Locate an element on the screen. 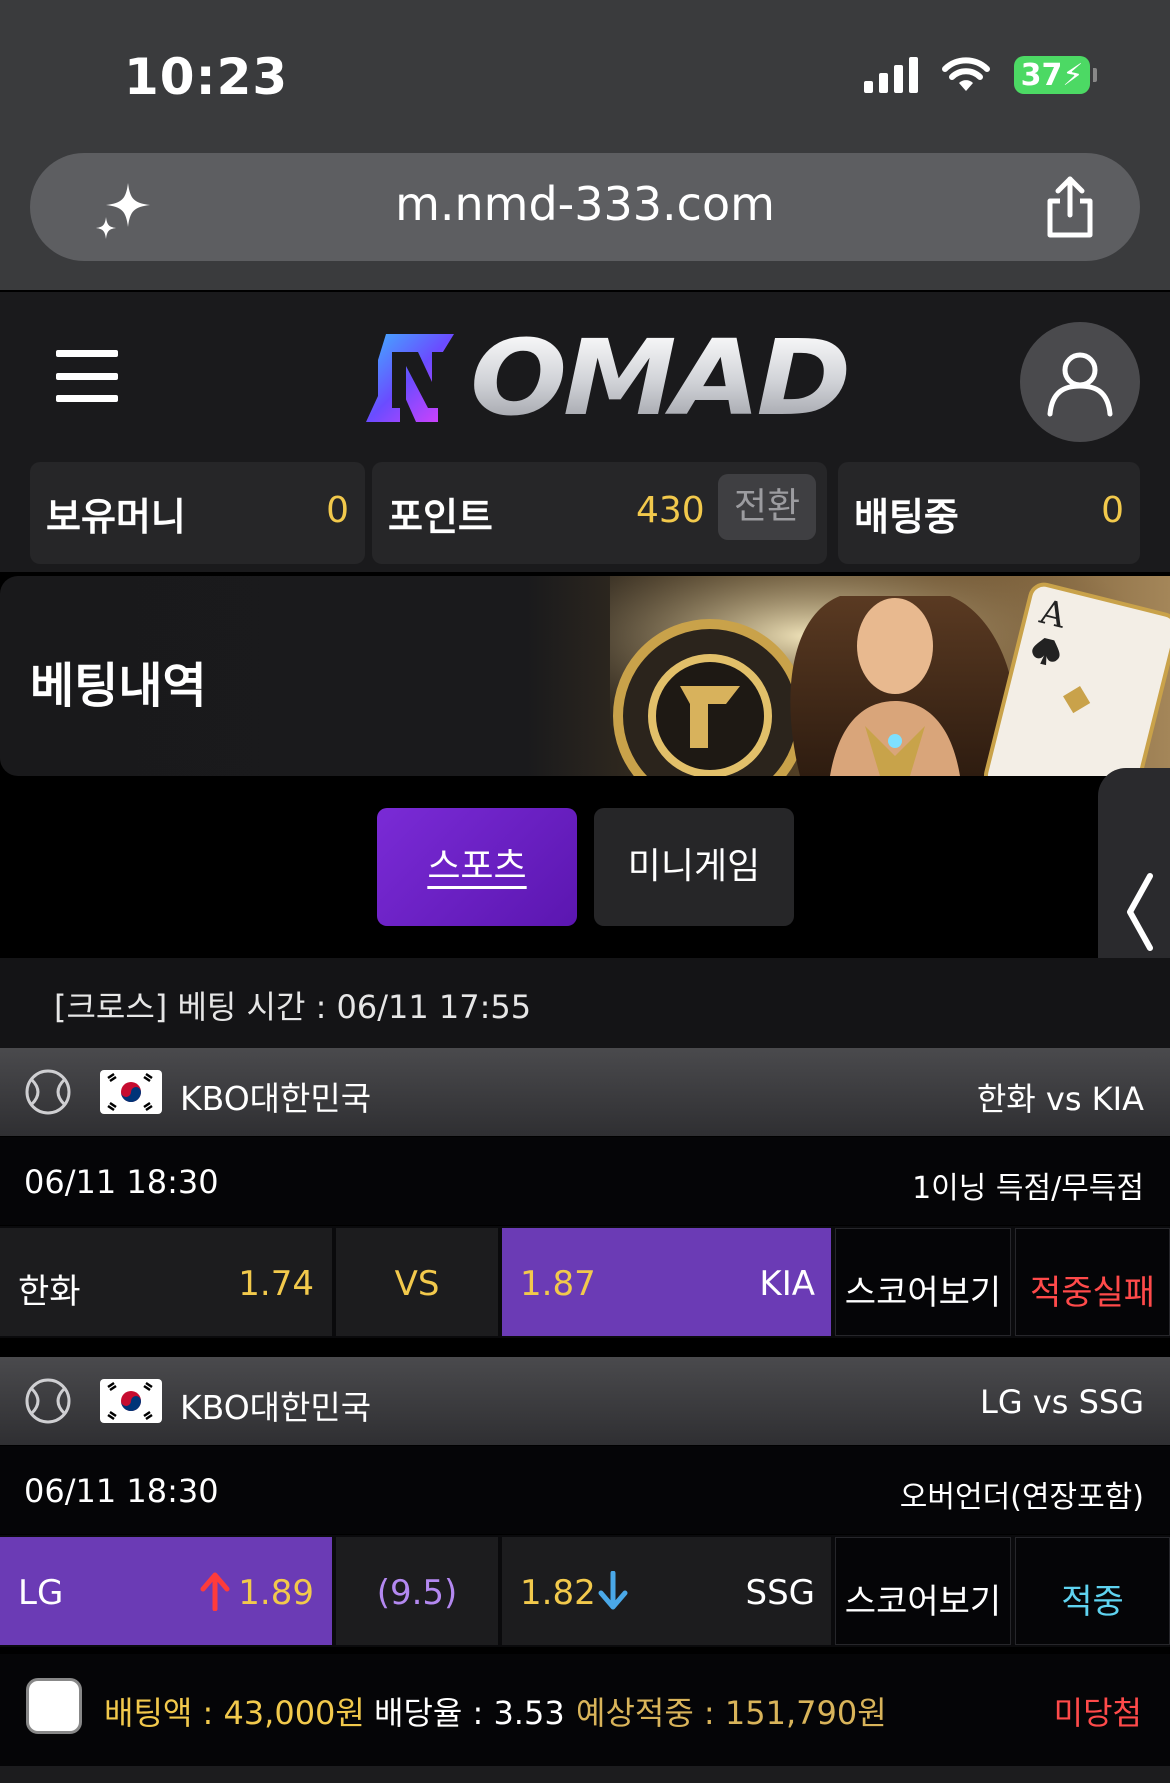 The image size is (1170, 1783). away-team: KIA is located at coordinates (787, 1284).